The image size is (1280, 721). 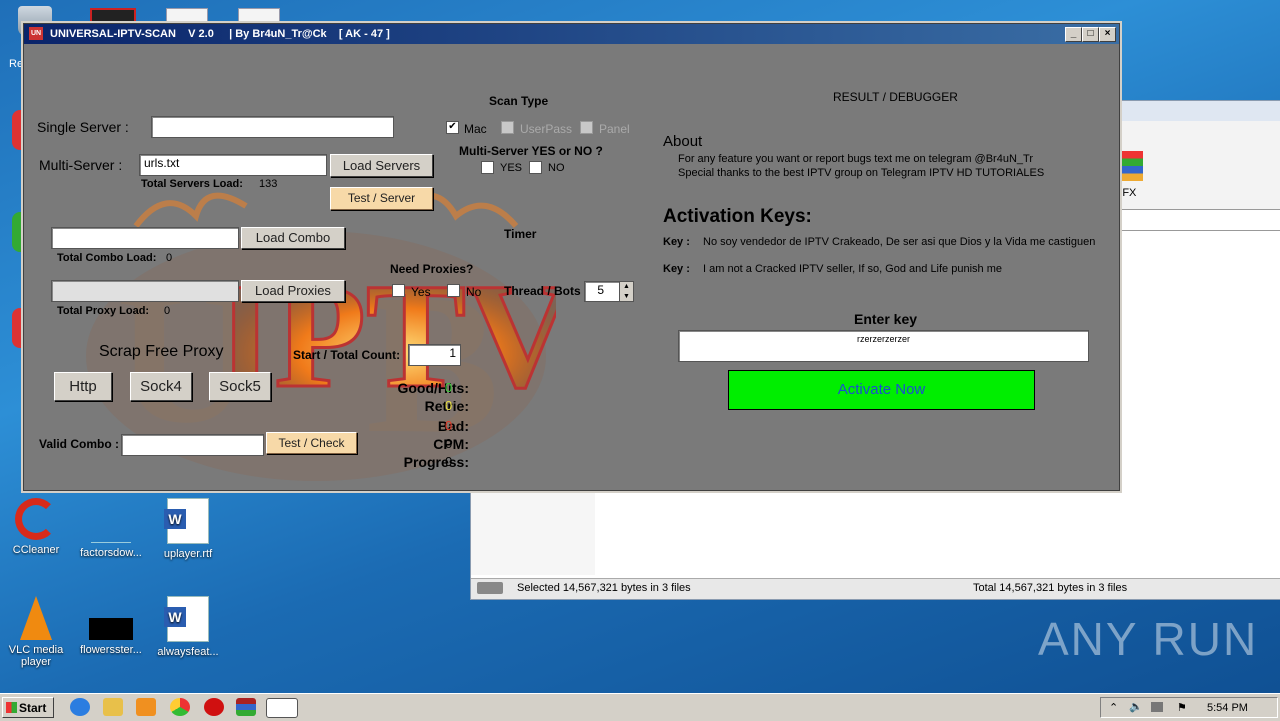 I want to click on single-server-input, so click(x=272, y=127).